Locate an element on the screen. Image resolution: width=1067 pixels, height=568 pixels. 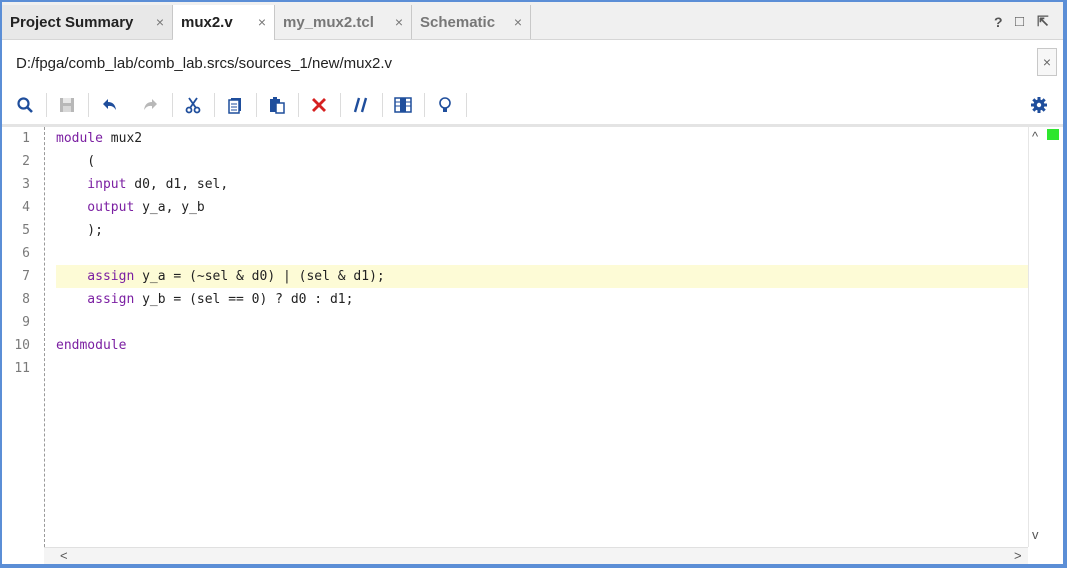
tab-label: Schematic is located at coordinates (458, 22).